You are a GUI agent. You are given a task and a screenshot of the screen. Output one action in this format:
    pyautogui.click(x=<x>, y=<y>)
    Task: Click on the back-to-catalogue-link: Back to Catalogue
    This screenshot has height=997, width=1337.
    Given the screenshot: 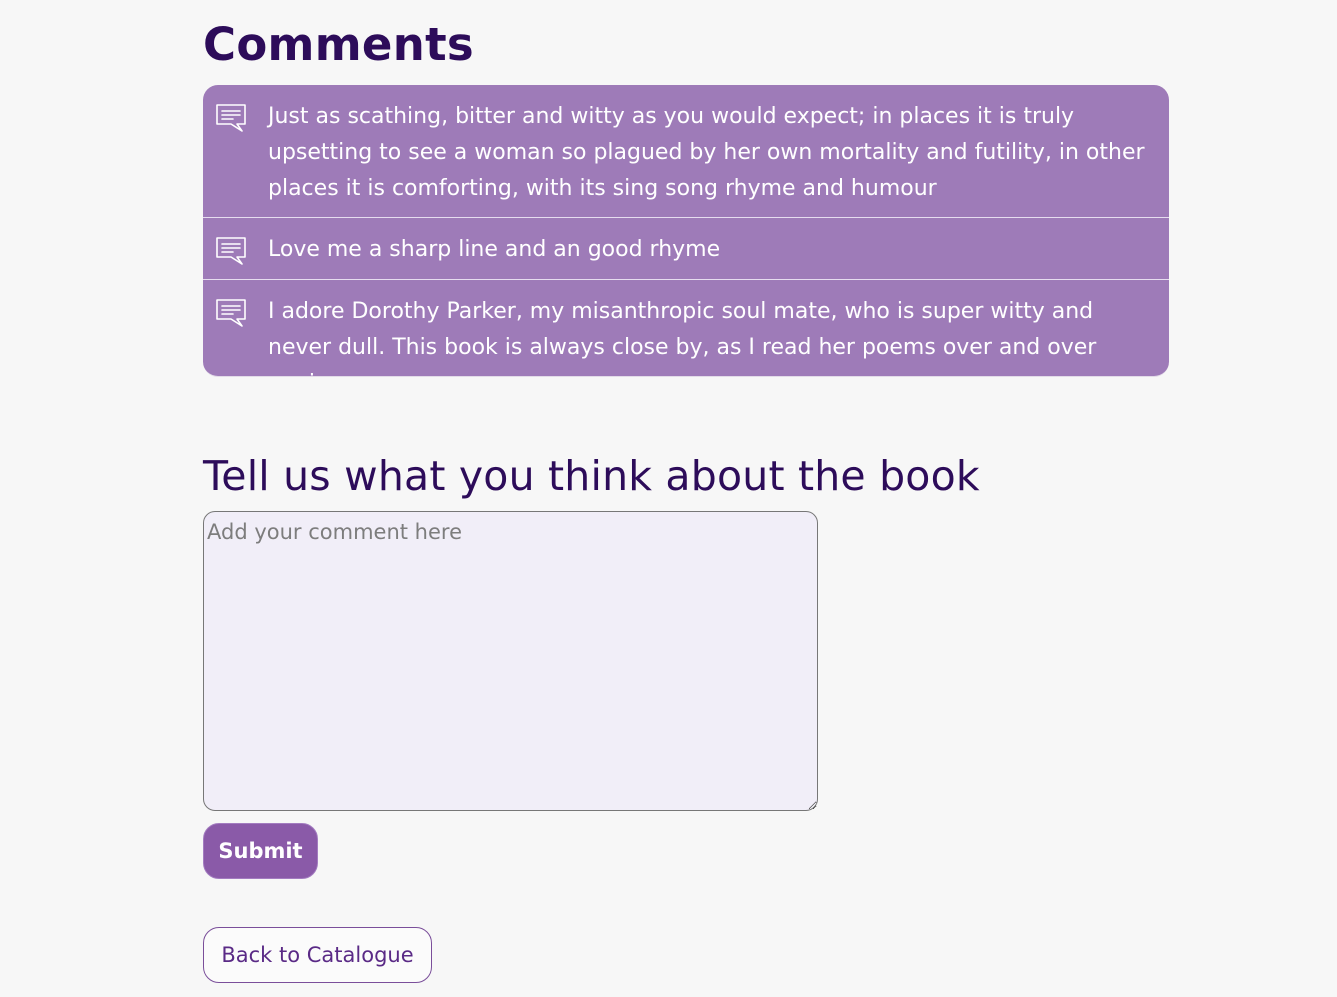 What is the action you would take?
    pyautogui.click(x=317, y=955)
    